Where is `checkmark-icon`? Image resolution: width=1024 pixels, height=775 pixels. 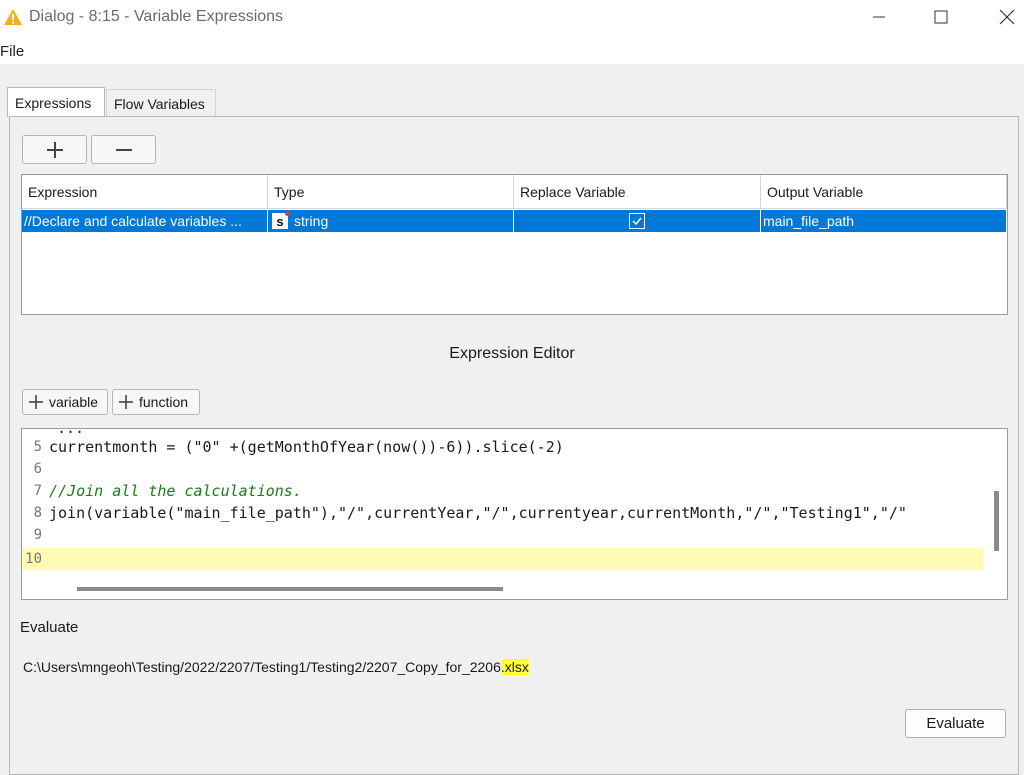
checkmark-icon is located at coordinates (637, 221).